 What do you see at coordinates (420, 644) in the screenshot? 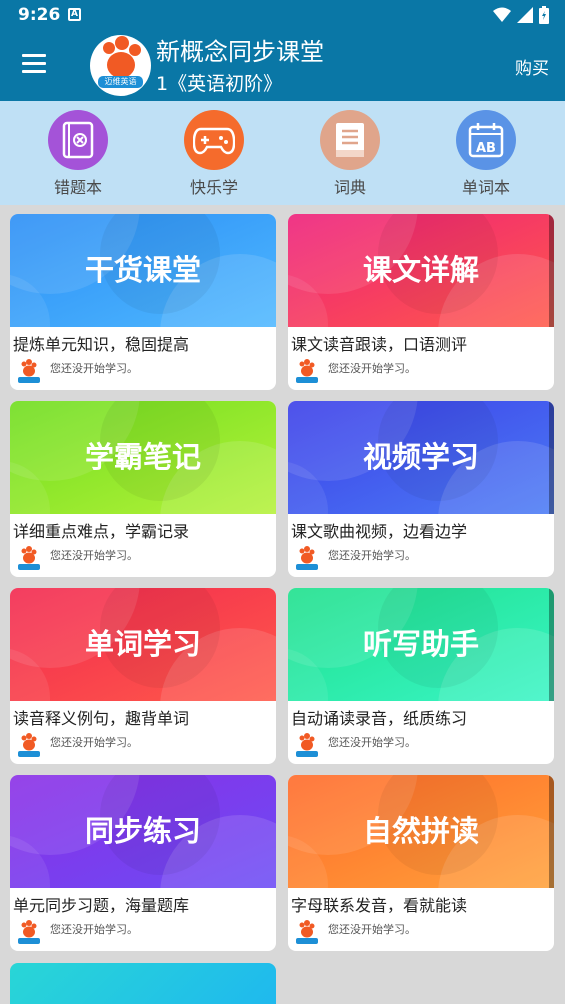
I see `card-title: 听写助手` at bounding box center [420, 644].